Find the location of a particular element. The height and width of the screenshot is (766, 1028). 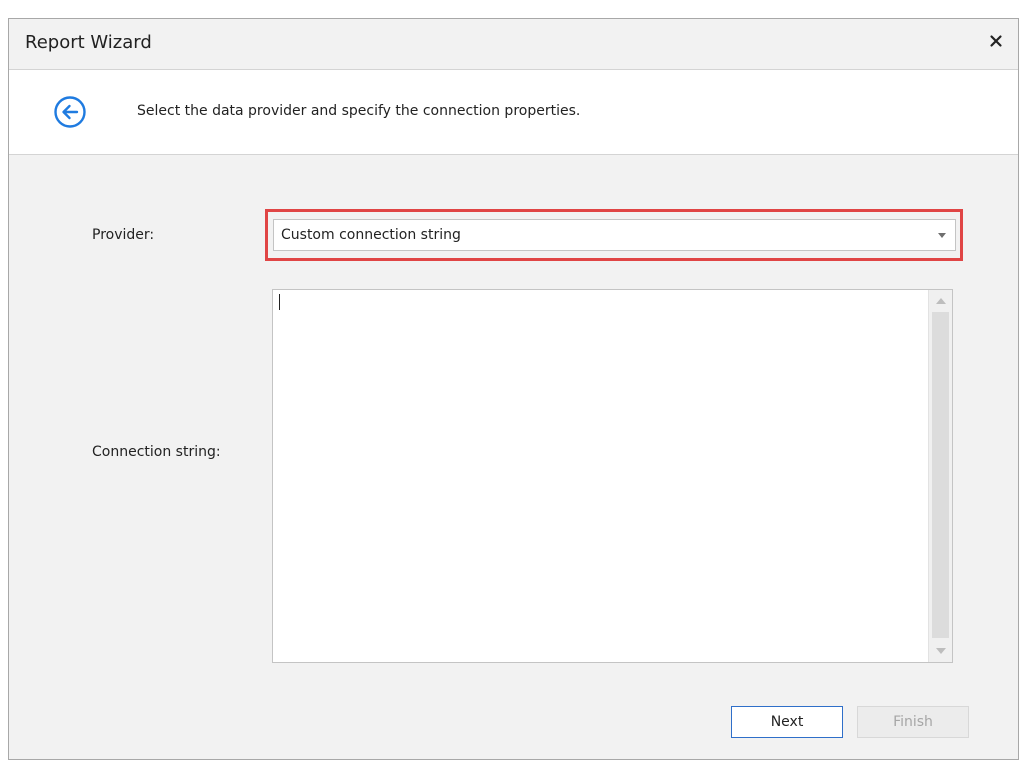

close-icon is located at coordinates (996, 41).